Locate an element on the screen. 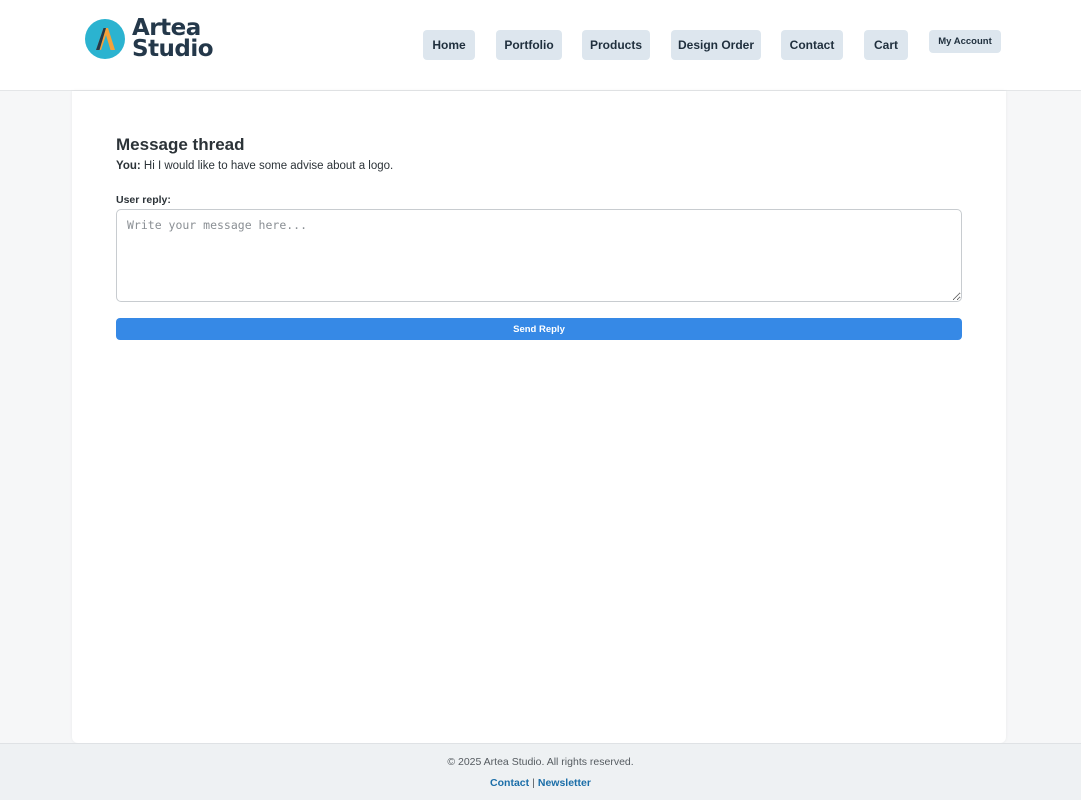 The height and width of the screenshot is (800, 1081). nav-home-button: Home is located at coordinates (449, 45).